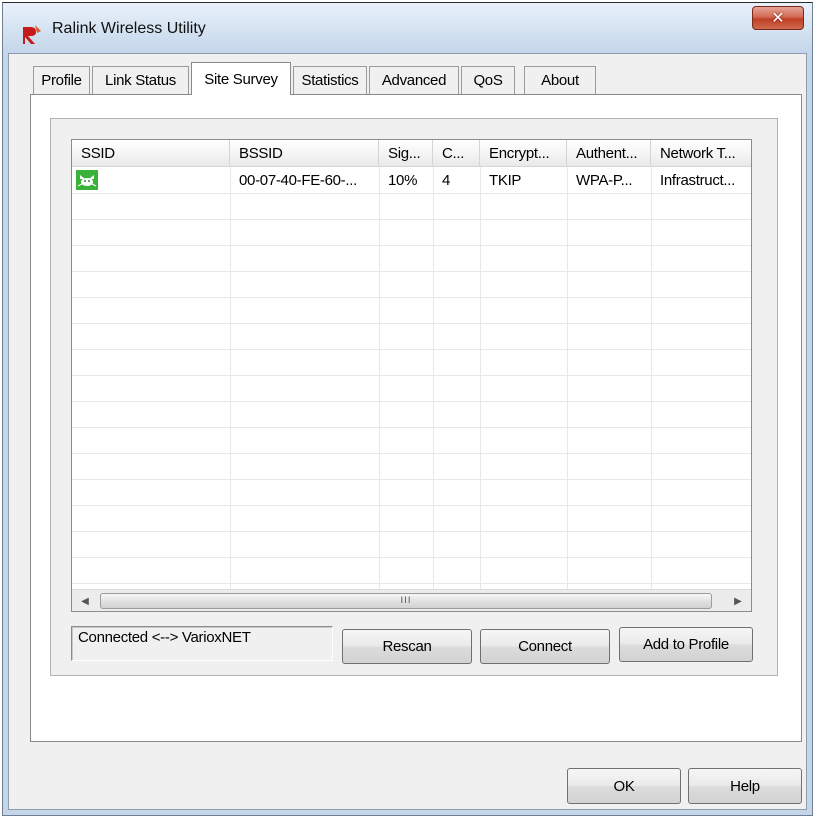 The image size is (815, 818). What do you see at coordinates (738, 600) in the screenshot?
I see `scroll-right-arrow-icon: ▶` at bounding box center [738, 600].